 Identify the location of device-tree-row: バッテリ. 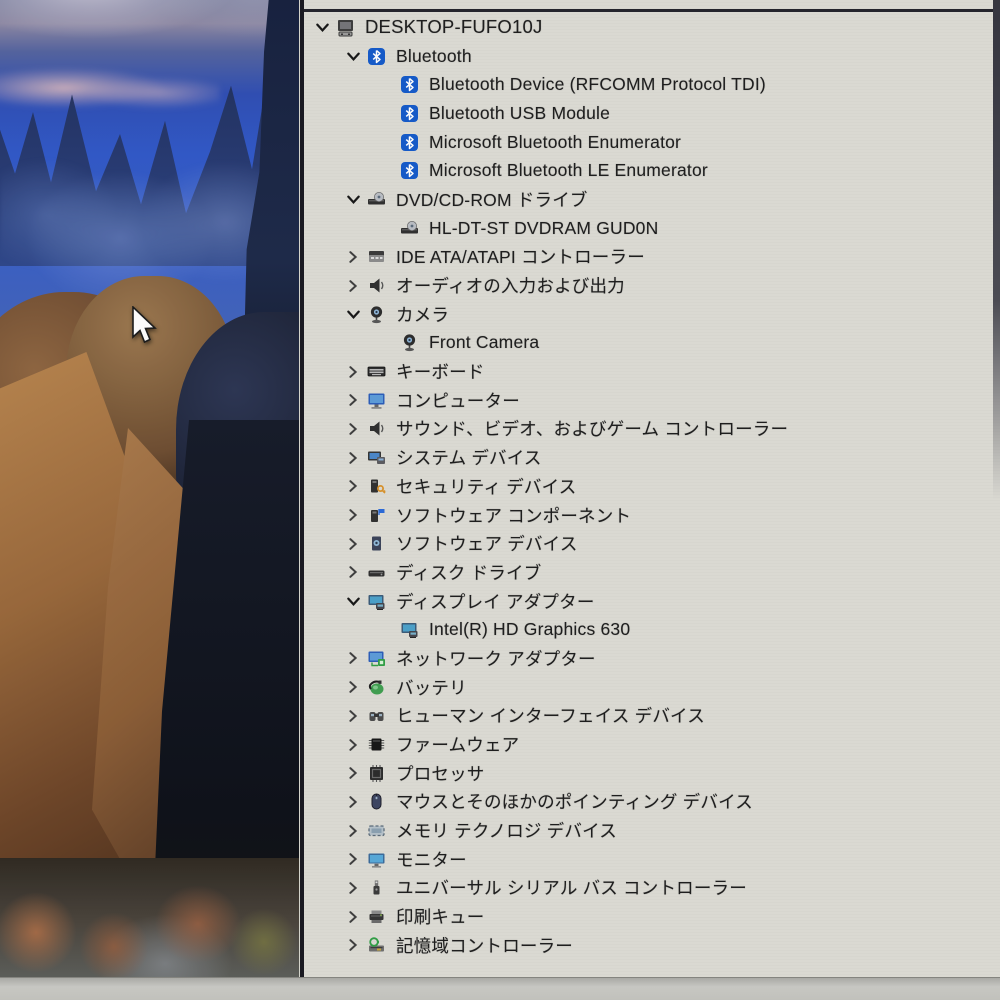
(648, 687).